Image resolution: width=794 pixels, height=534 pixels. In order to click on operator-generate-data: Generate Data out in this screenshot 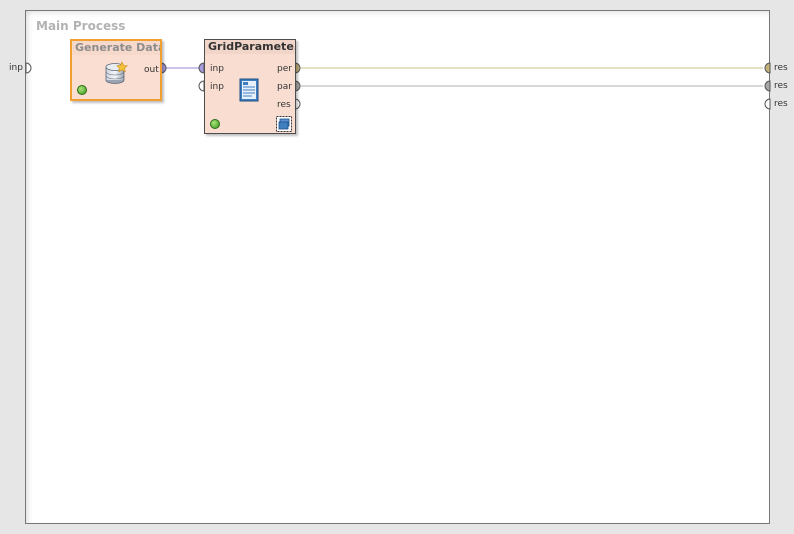, I will do `click(116, 70)`.